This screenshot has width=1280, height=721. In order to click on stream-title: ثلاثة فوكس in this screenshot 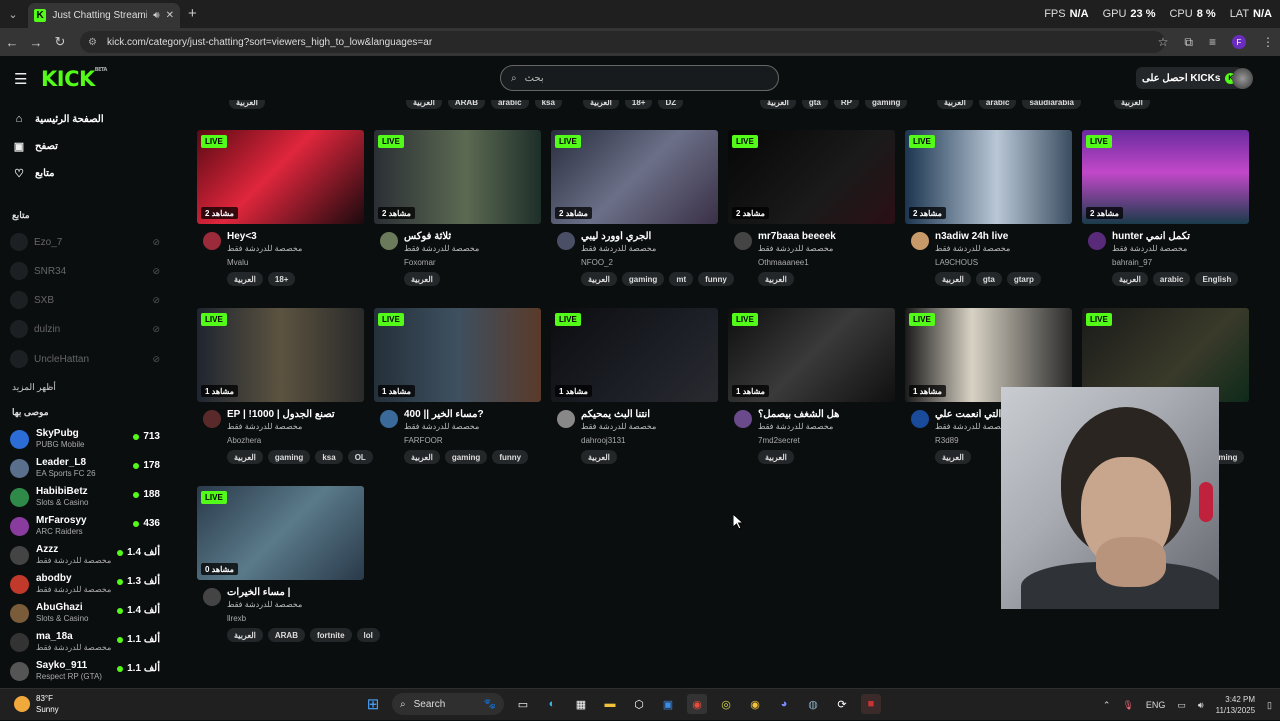, I will do `click(471, 236)`.